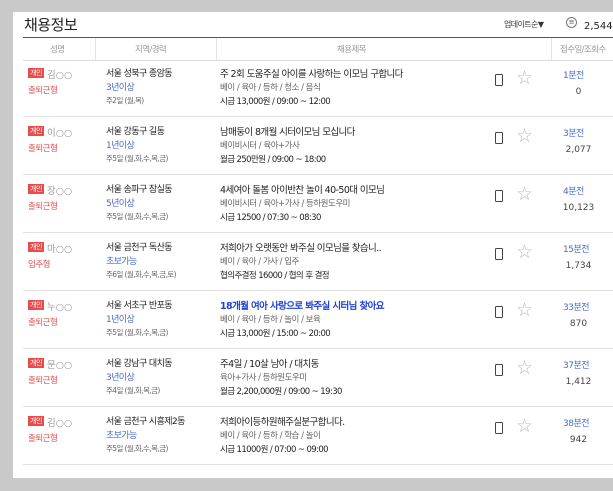 The width and height of the screenshot is (613, 491). What do you see at coordinates (270, 320) in the screenshot?
I see `job-category: 베이 / 육아 / 등하 / 놀이 / 보육` at bounding box center [270, 320].